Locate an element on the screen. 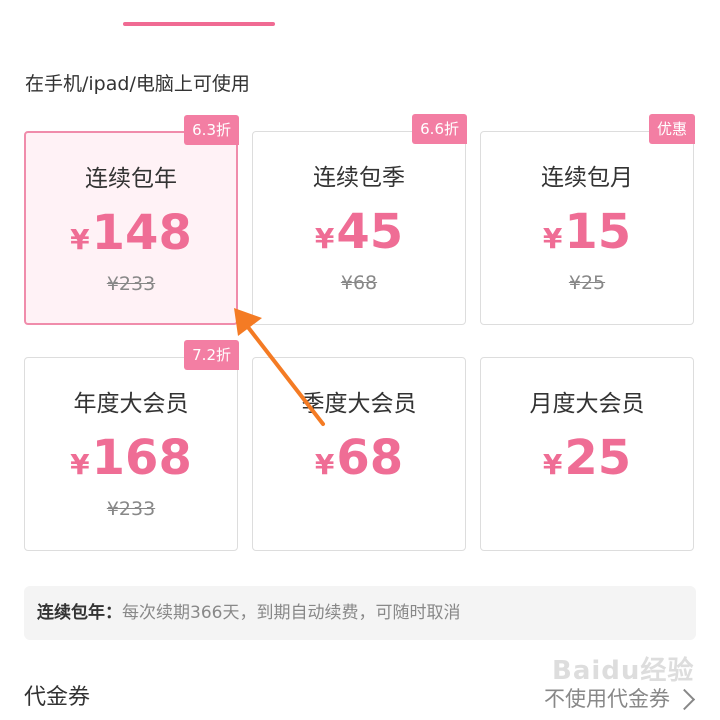  plan-title: 季度大会员 is located at coordinates (359, 404).